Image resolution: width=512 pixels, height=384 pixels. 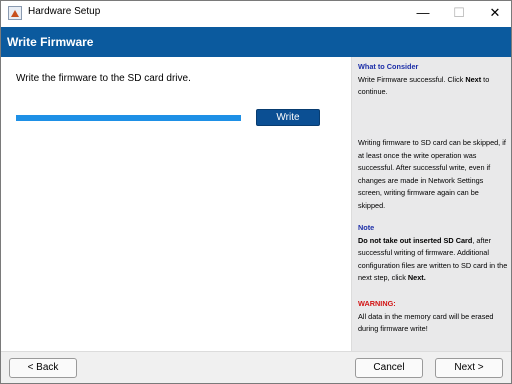 I want to click on window-title: Hardware Setup, so click(x=64, y=11).